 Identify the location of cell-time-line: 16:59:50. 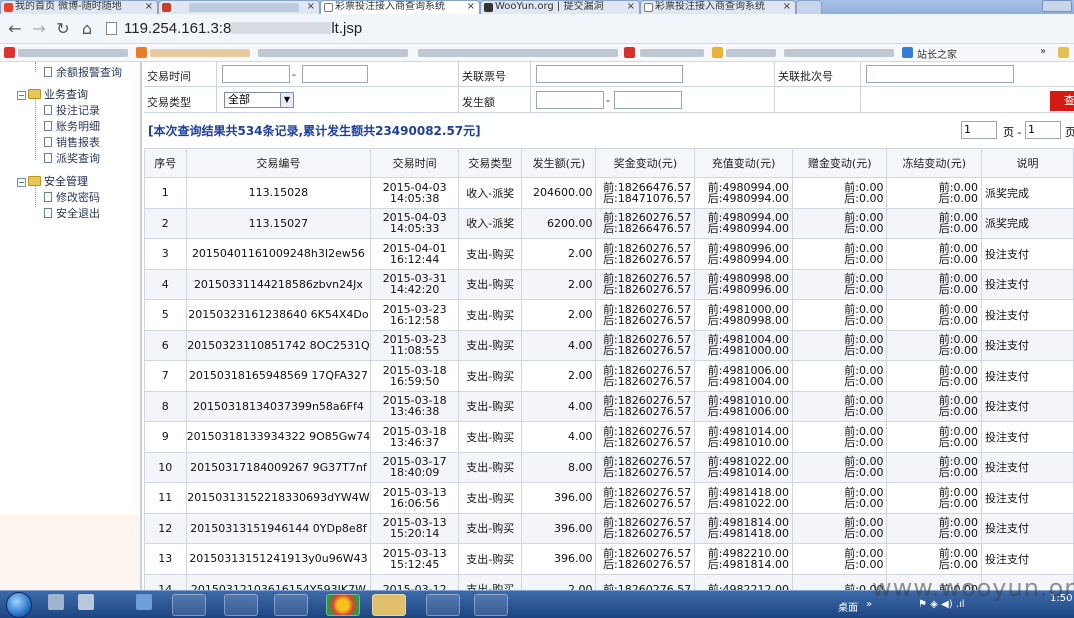
(414, 381).